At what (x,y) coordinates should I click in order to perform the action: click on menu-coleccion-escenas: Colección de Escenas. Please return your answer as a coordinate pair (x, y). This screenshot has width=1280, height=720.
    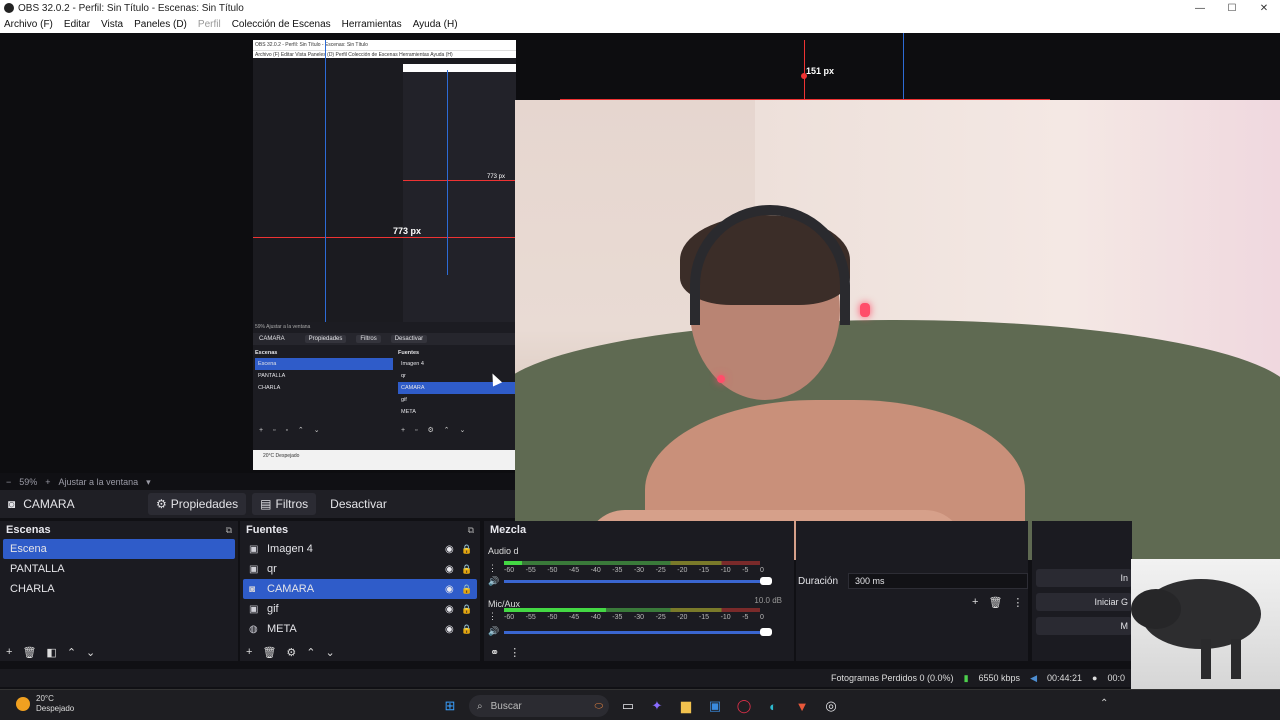
    Looking at the image, I should click on (281, 24).